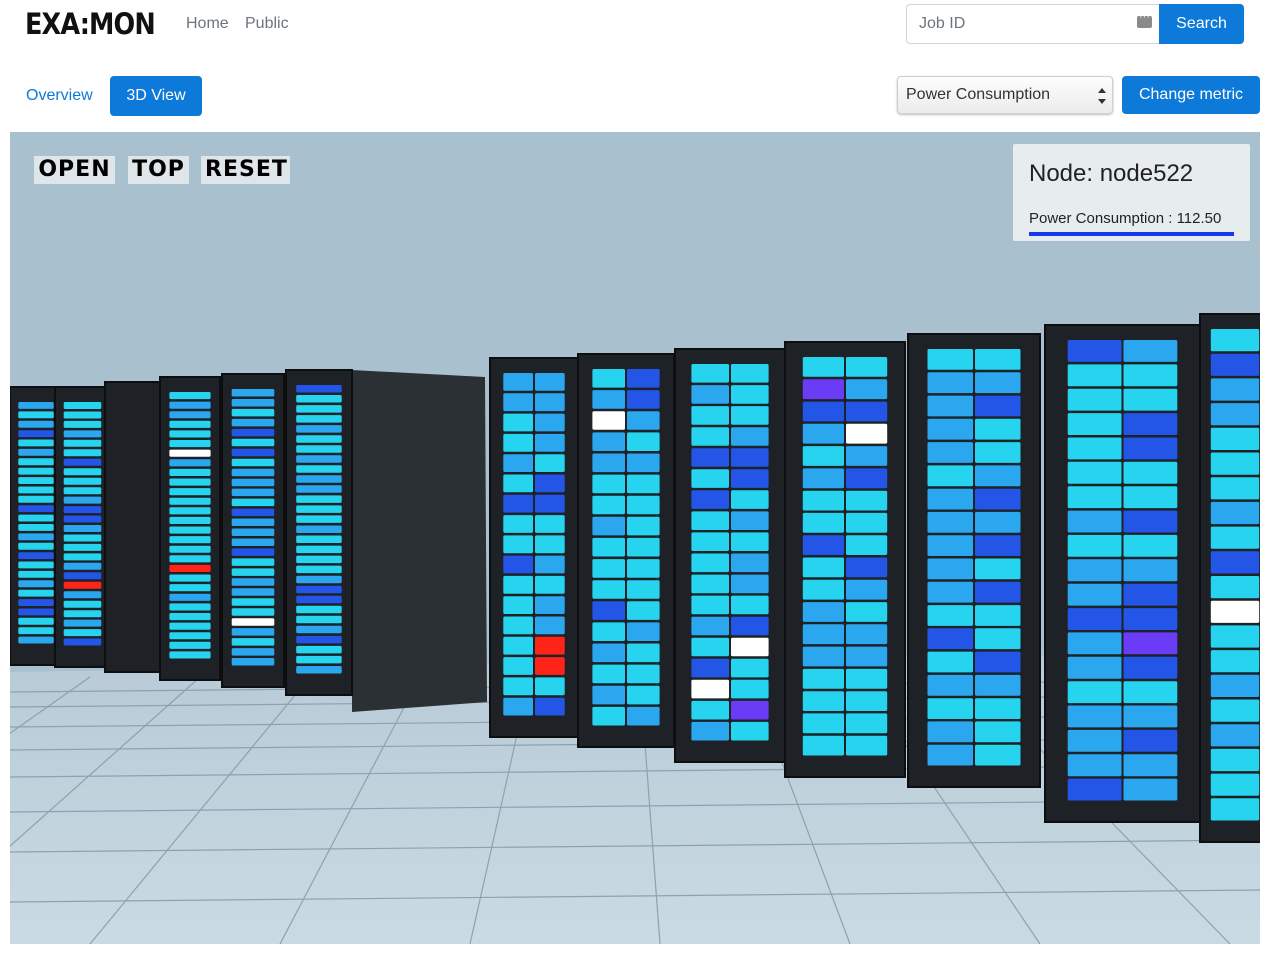  I want to click on autofill-key-icon, so click(1144, 19).